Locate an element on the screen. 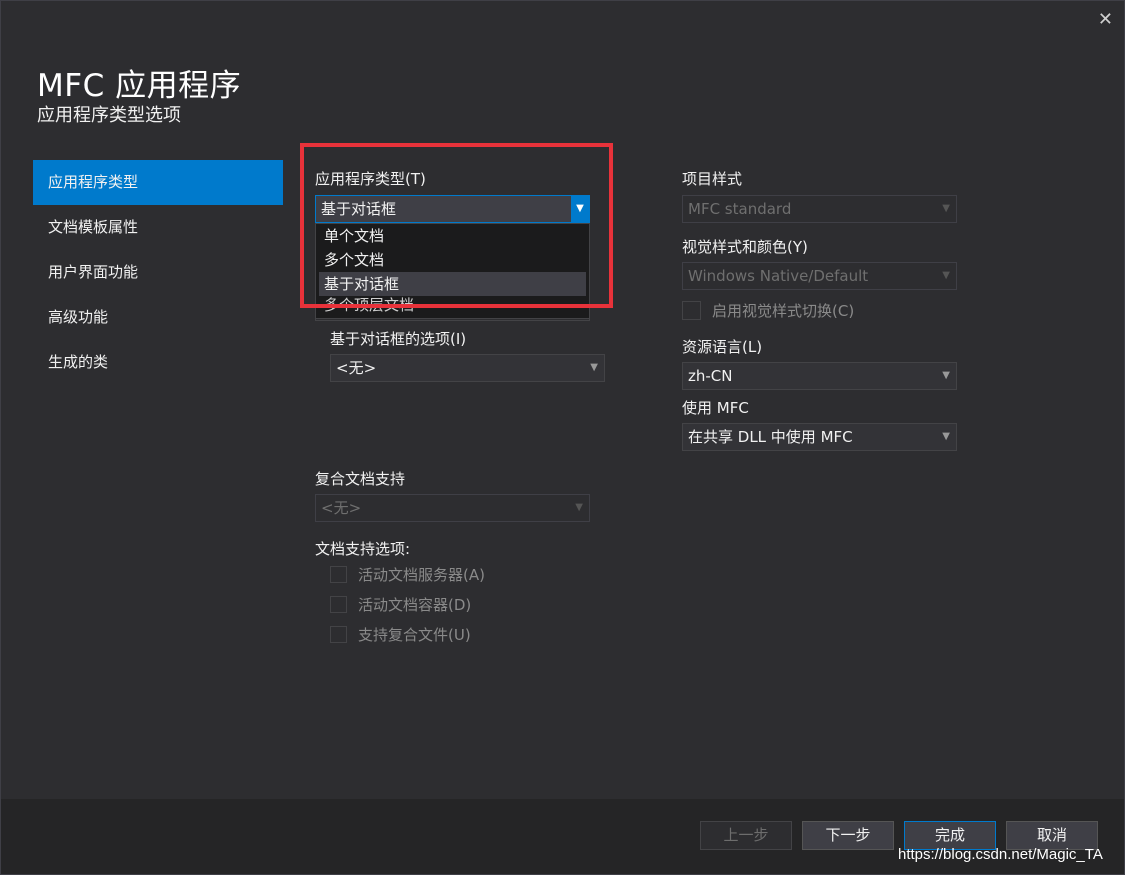 The image size is (1125, 875). dropdown-option-multi-top-level: 多个顶层文档 is located at coordinates (452, 307).